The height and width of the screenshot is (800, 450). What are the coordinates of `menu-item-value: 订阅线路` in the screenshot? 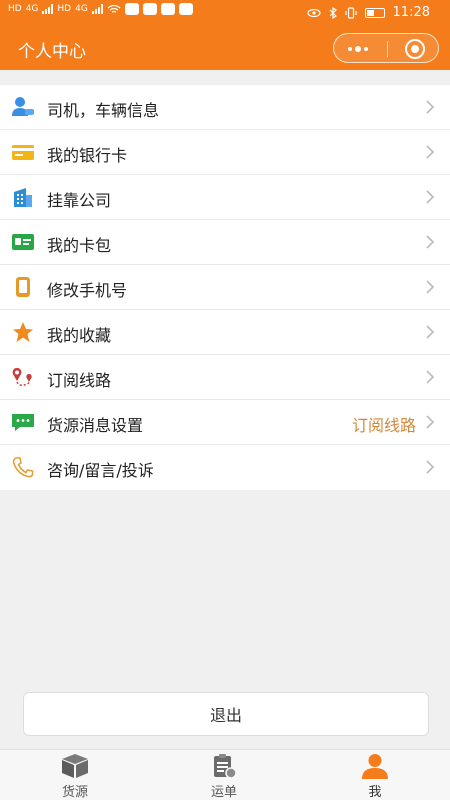 It's located at (383, 425).